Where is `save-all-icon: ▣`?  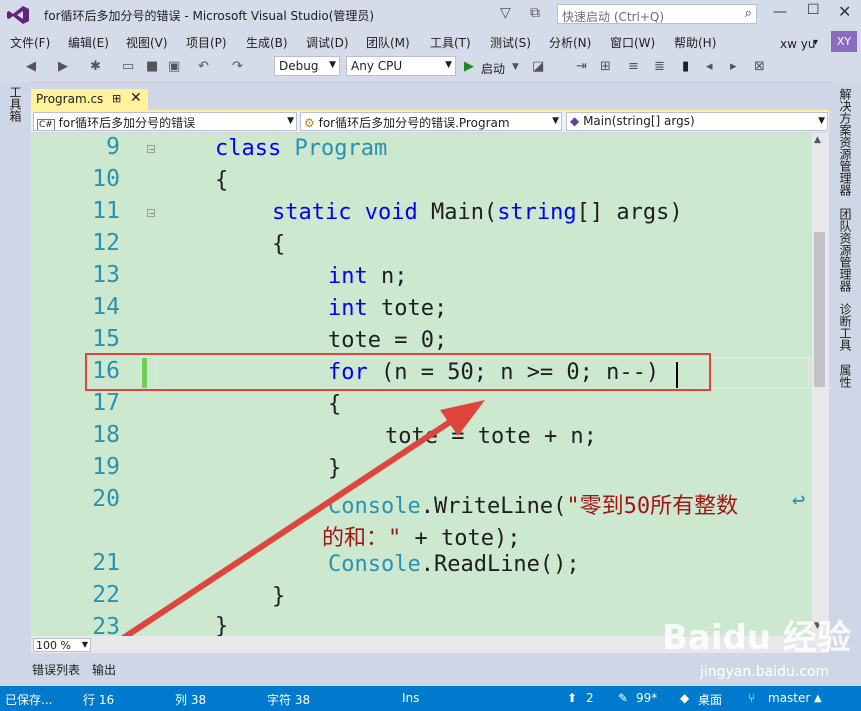
save-all-icon: ▣ is located at coordinates (174, 66).